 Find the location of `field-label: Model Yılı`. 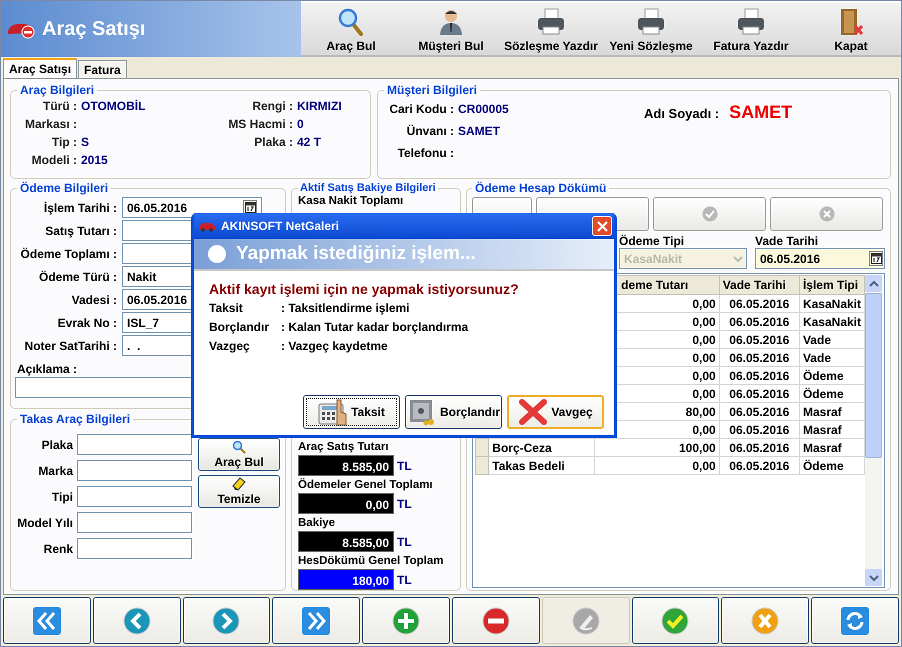

field-label: Model Yılı is located at coordinates (45, 523).